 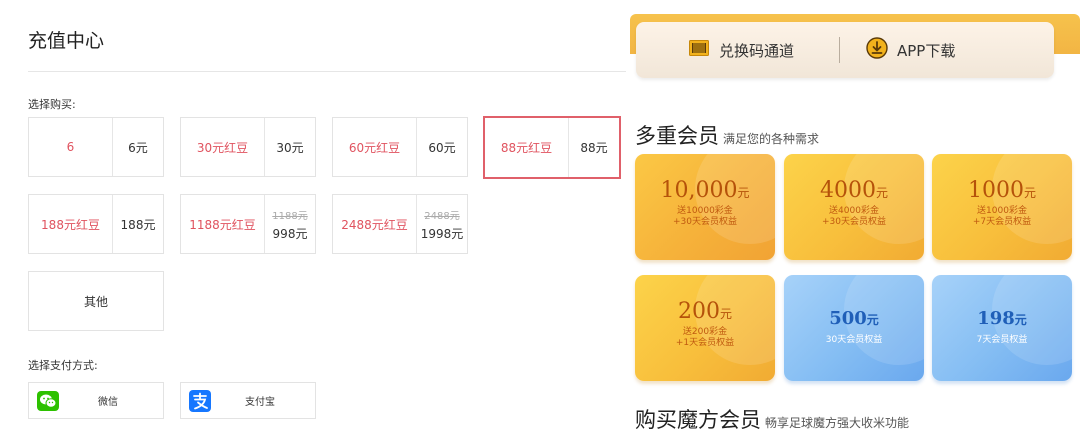 I want to click on package-price-box: 1188元 998元, so click(x=290, y=224).